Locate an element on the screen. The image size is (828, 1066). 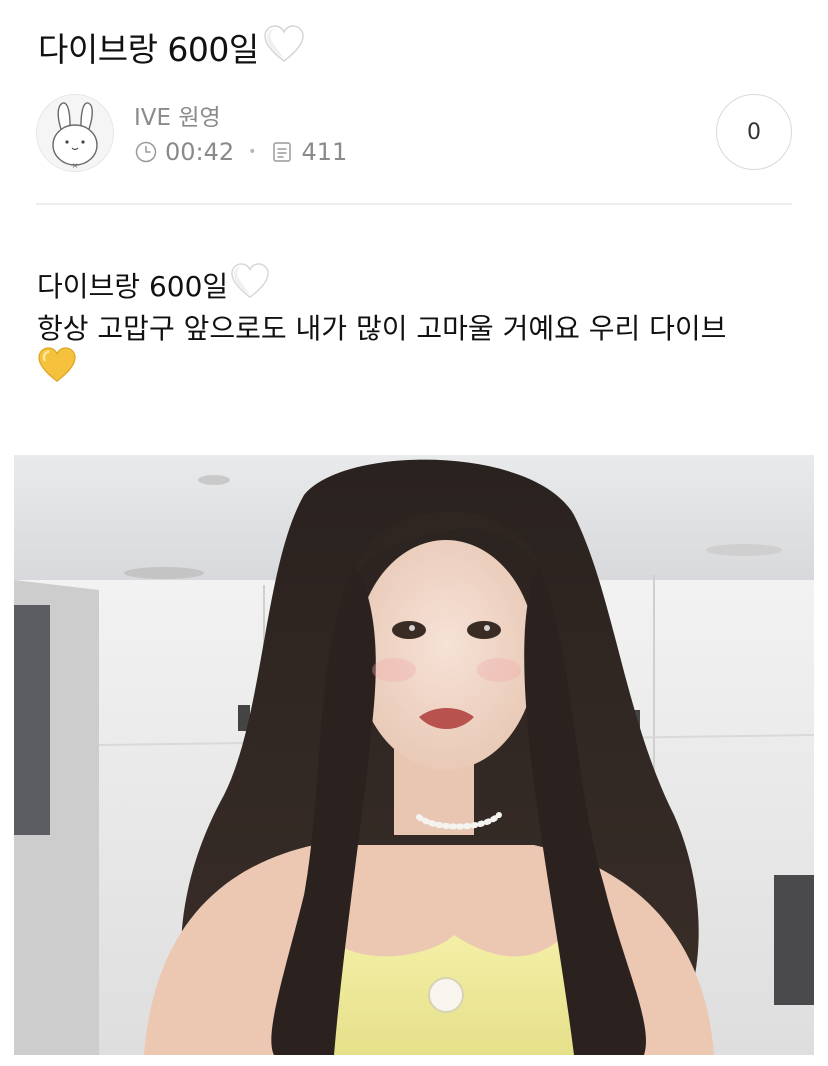
post-time: 00:42 is located at coordinates (200, 152).